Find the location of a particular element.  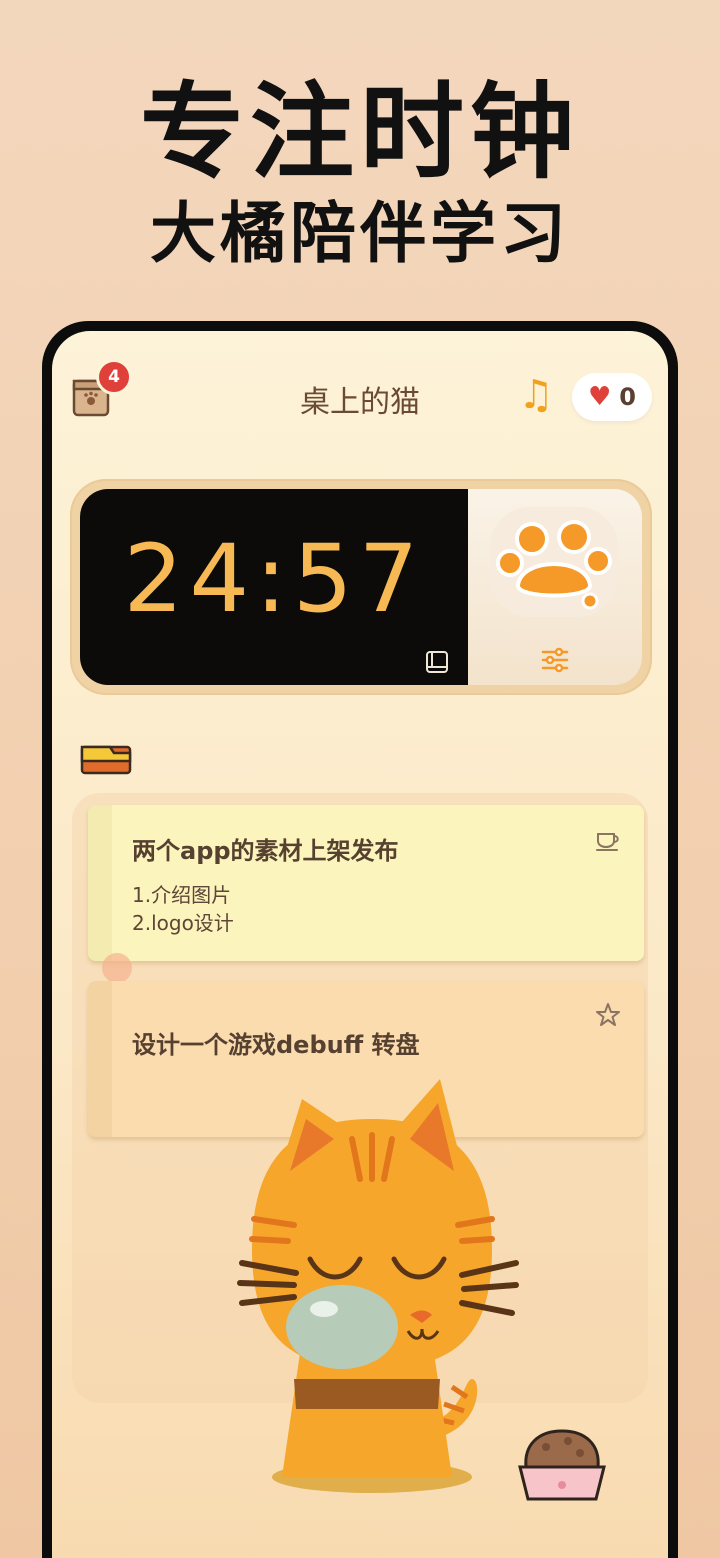

clock-time: 24:57 is located at coordinates (274, 579).